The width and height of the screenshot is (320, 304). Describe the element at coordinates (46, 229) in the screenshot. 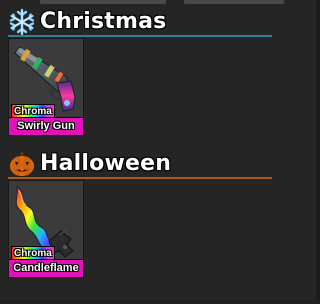

I see `item-card-candleflame: Chroma Candleflame` at that location.